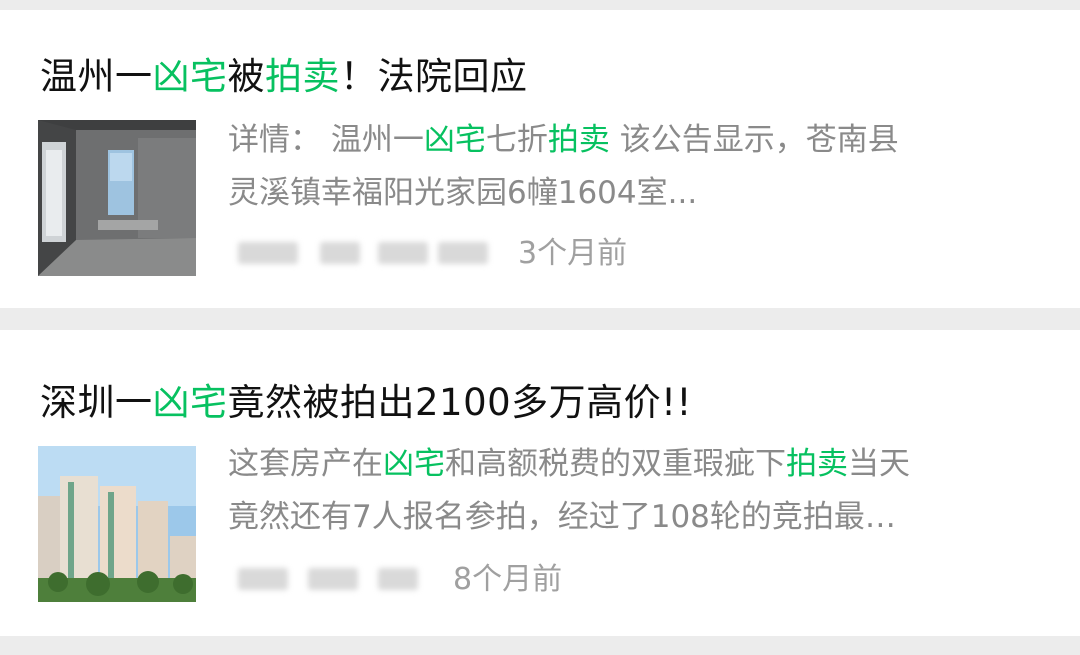 This screenshot has width=1080, height=655. Describe the element at coordinates (879, 464) in the screenshot. I see `summary-text: 当天` at that location.